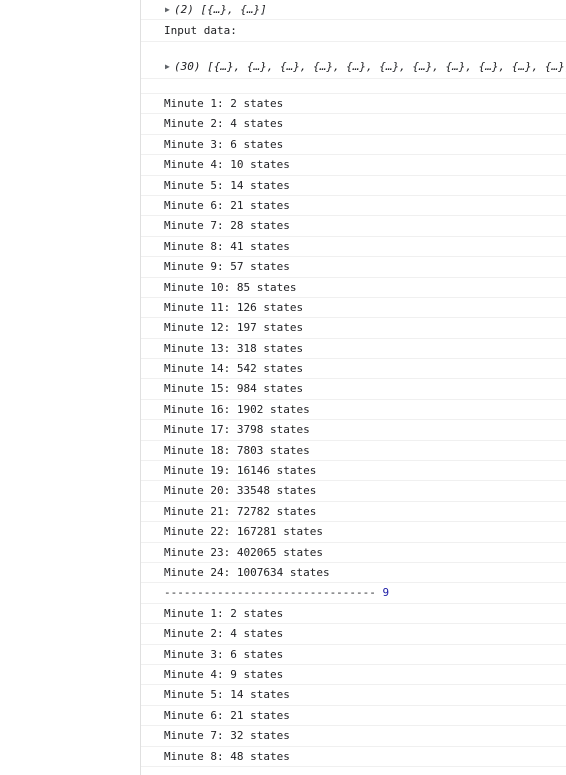 This screenshot has height=775, width=566. I want to click on console-log-row: Minute 14: 542 states, so click(353, 369).